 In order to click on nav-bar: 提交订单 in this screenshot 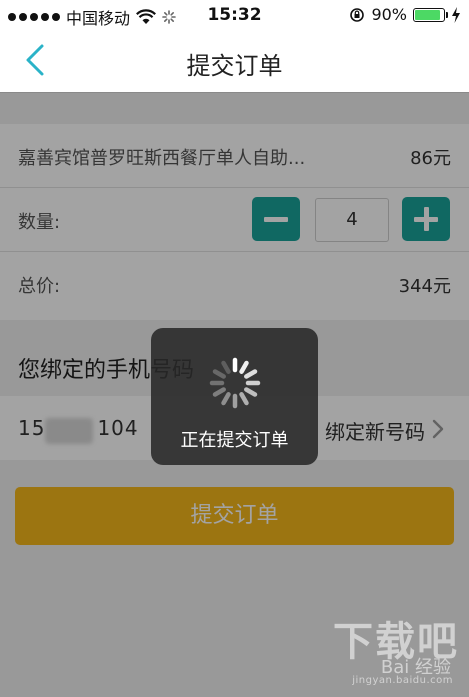, I will do `click(234, 61)`.